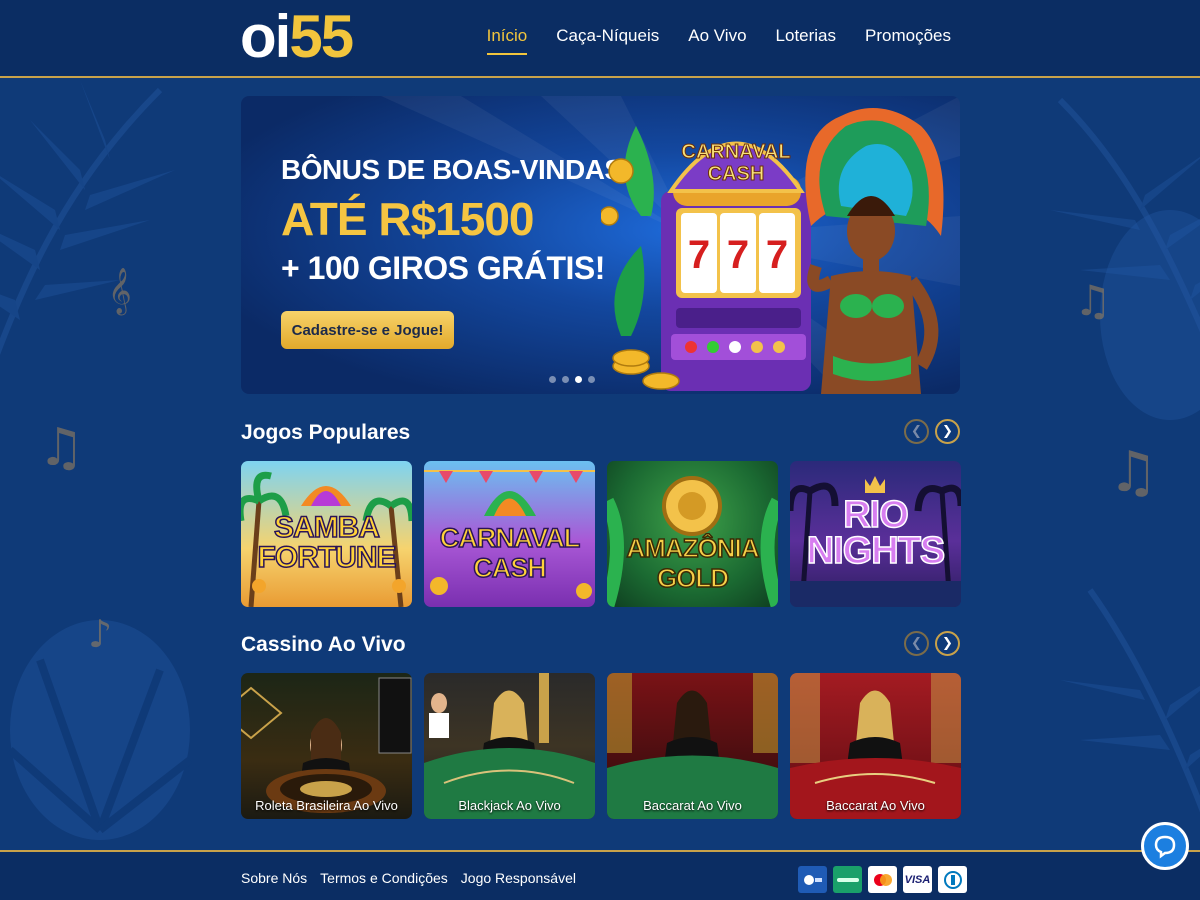  What do you see at coordinates (100, 634) in the screenshot?
I see `music-note-icon: ♪` at bounding box center [100, 634].